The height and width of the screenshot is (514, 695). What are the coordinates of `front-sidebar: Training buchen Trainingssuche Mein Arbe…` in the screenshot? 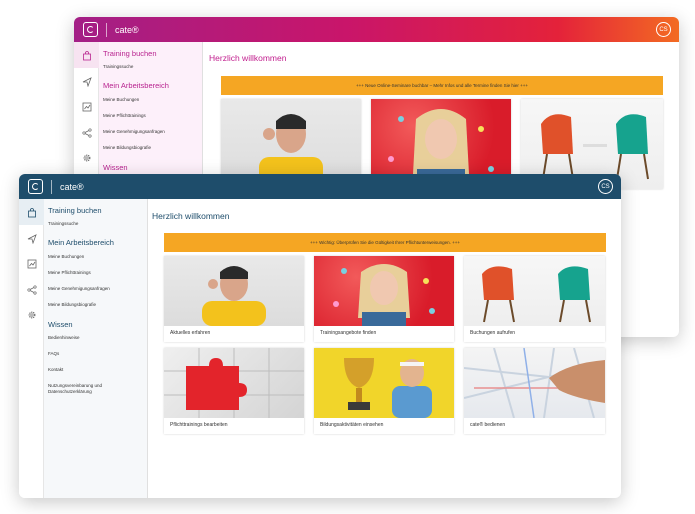 It's located at (96, 348).